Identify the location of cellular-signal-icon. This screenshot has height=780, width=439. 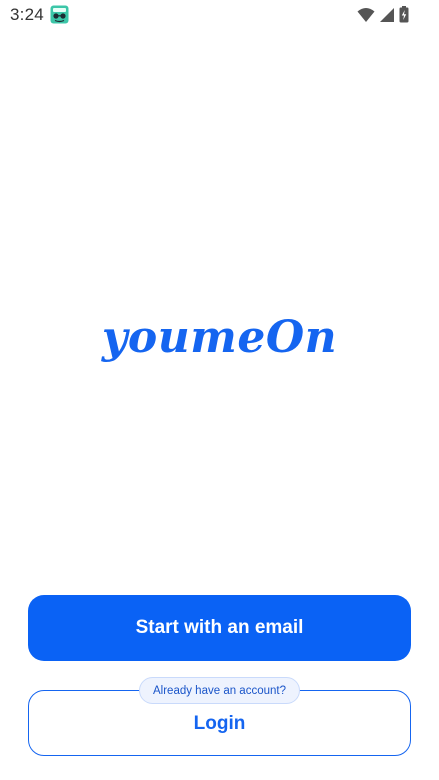
(387, 14).